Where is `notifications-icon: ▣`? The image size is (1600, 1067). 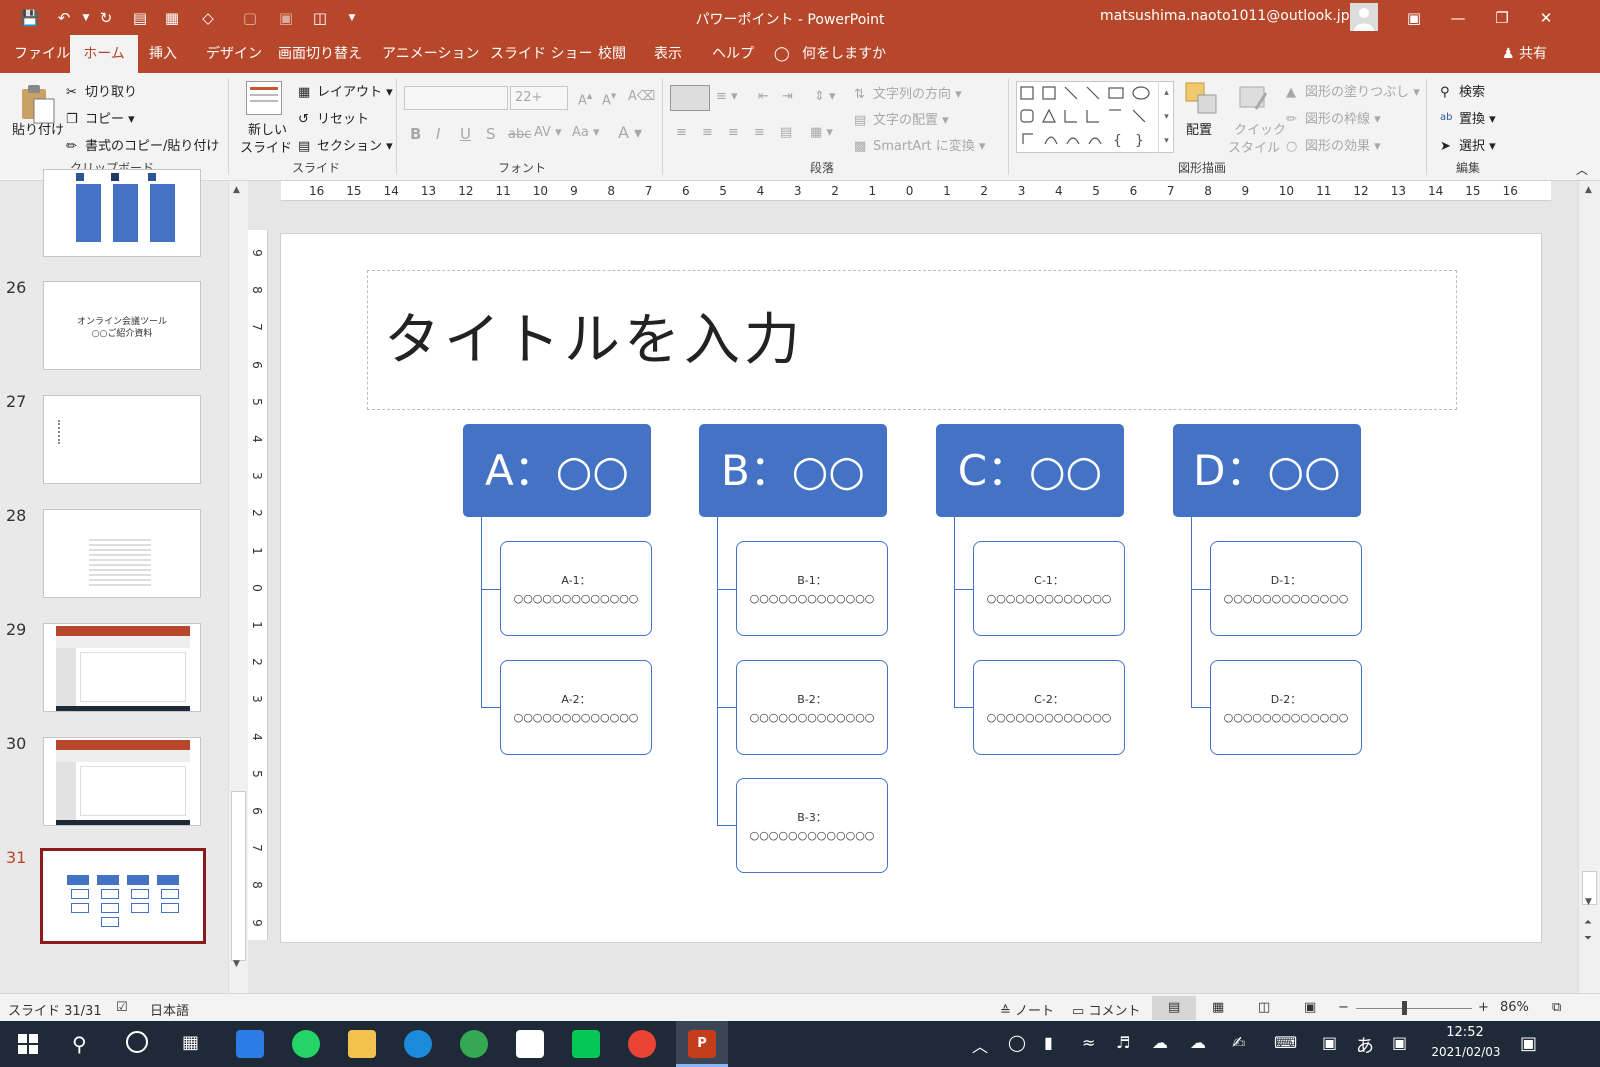 notifications-icon: ▣ is located at coordinates (1528, 1043).